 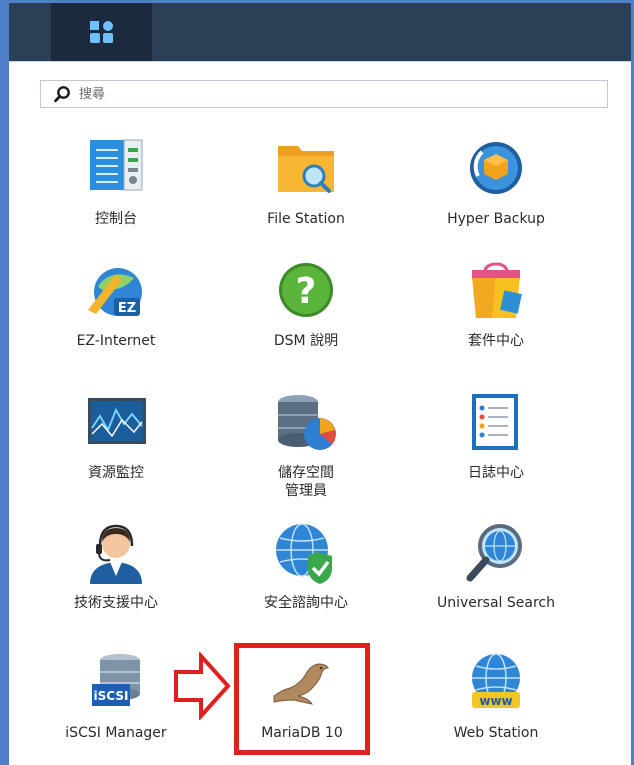 I want to click on right-arrow-annotation-icon, so click(x=202, y=686).